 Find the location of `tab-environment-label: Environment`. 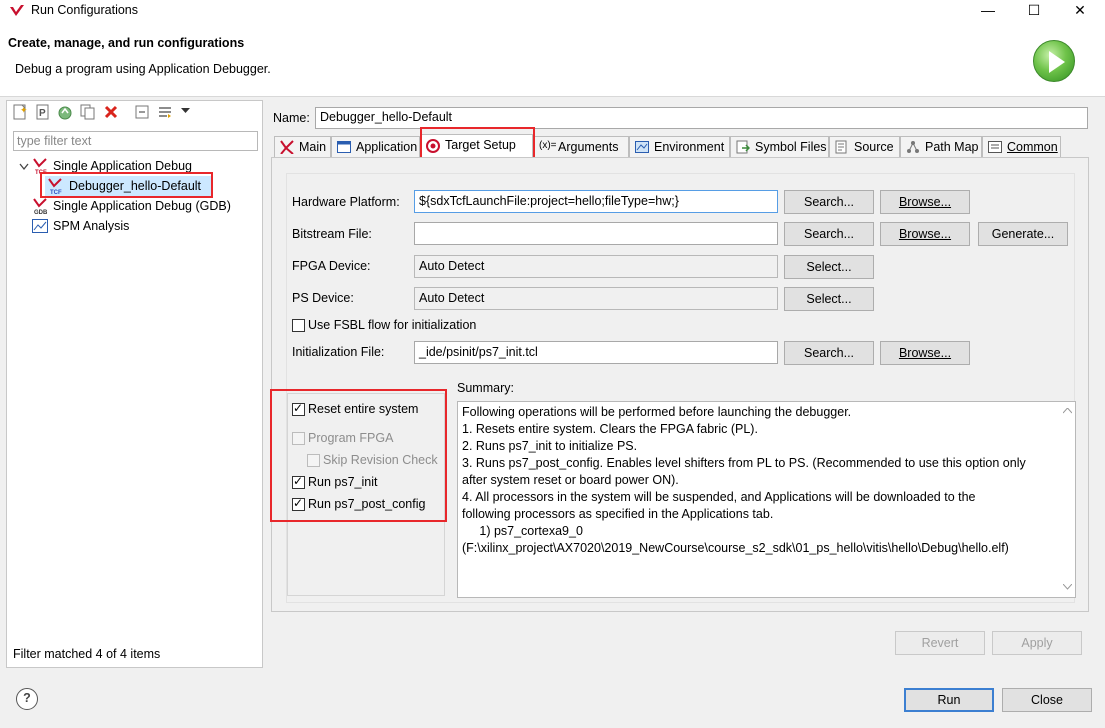

tab-environment-label: Environment is located at coordinates (689, 147).